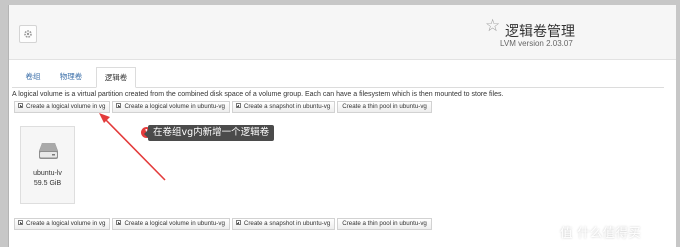 This screenshot has height=247, width=680. What do you see at coordinates (209, 133) in the screenshot?
I see `annotation-callout: 在卷组vg内新增一个逻辑卷` at bounding box center [209, 133].